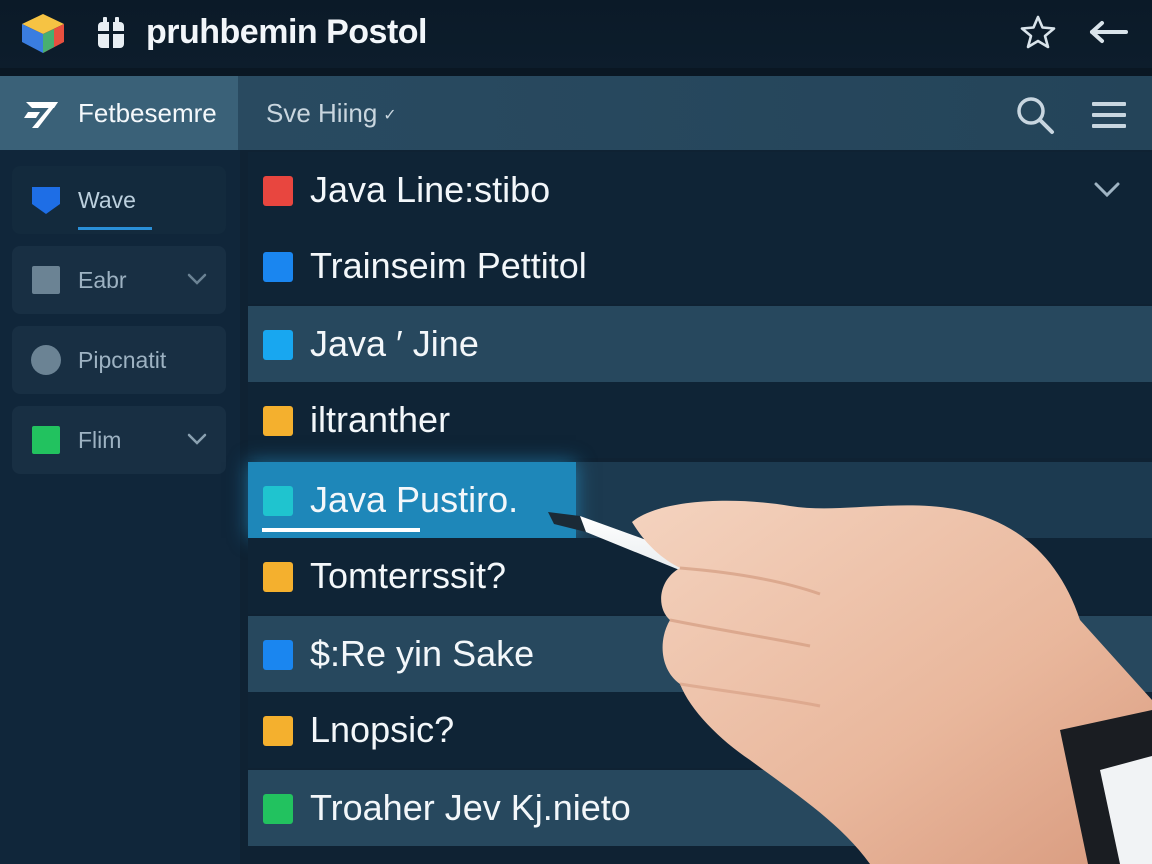 This screenshot has height=864, width=1152. I want to click on view-dropdown: Sve Hiing ✓, so click(331, 113).